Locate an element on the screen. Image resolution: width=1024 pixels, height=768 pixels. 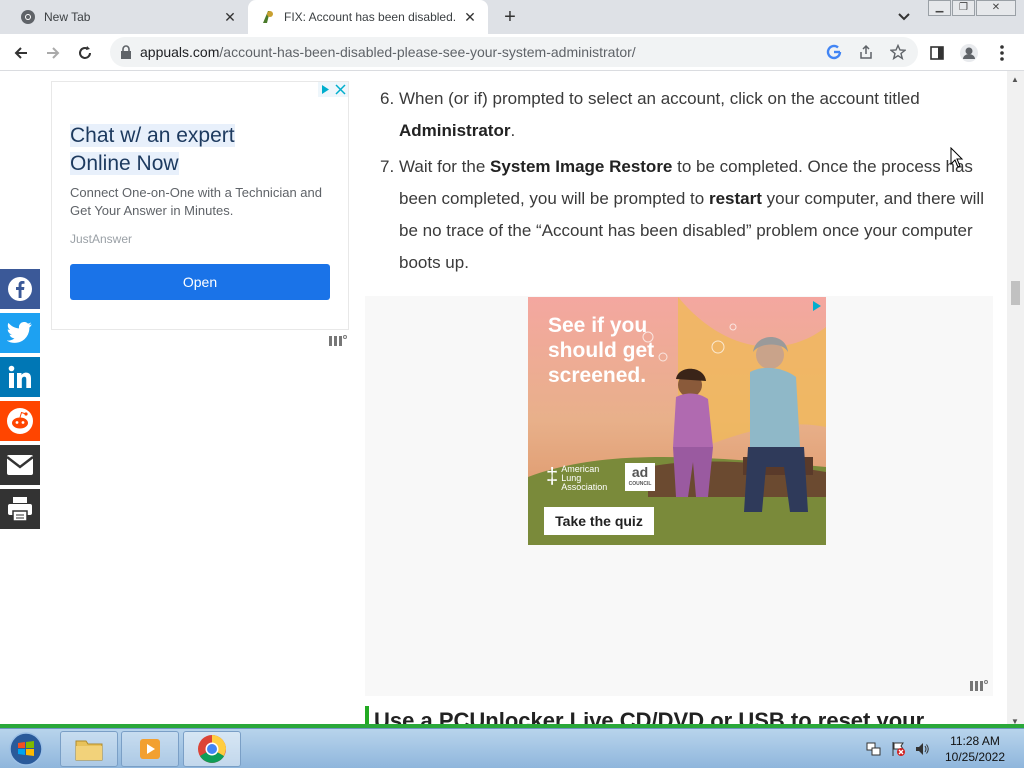
windows-logo-icon is located at coordinates (26, 749).